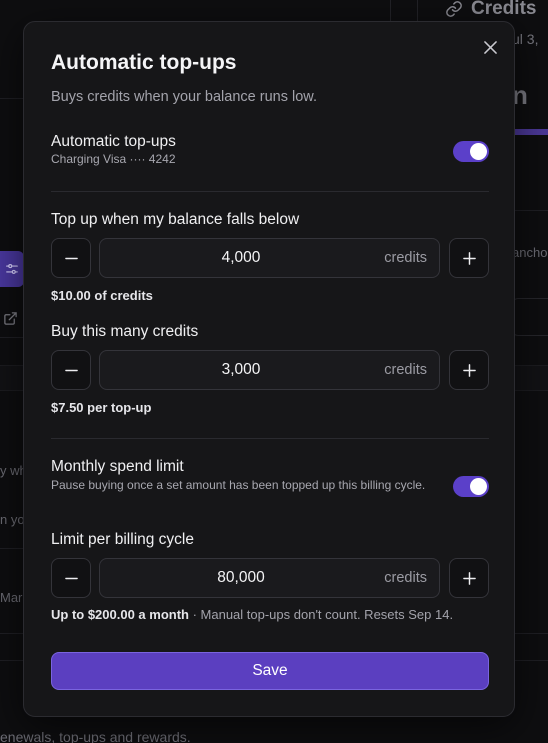  Describe the element at coordinates (144, 62) in the screenshot. I see `dialog-title: Automatic top-ups` at that location.